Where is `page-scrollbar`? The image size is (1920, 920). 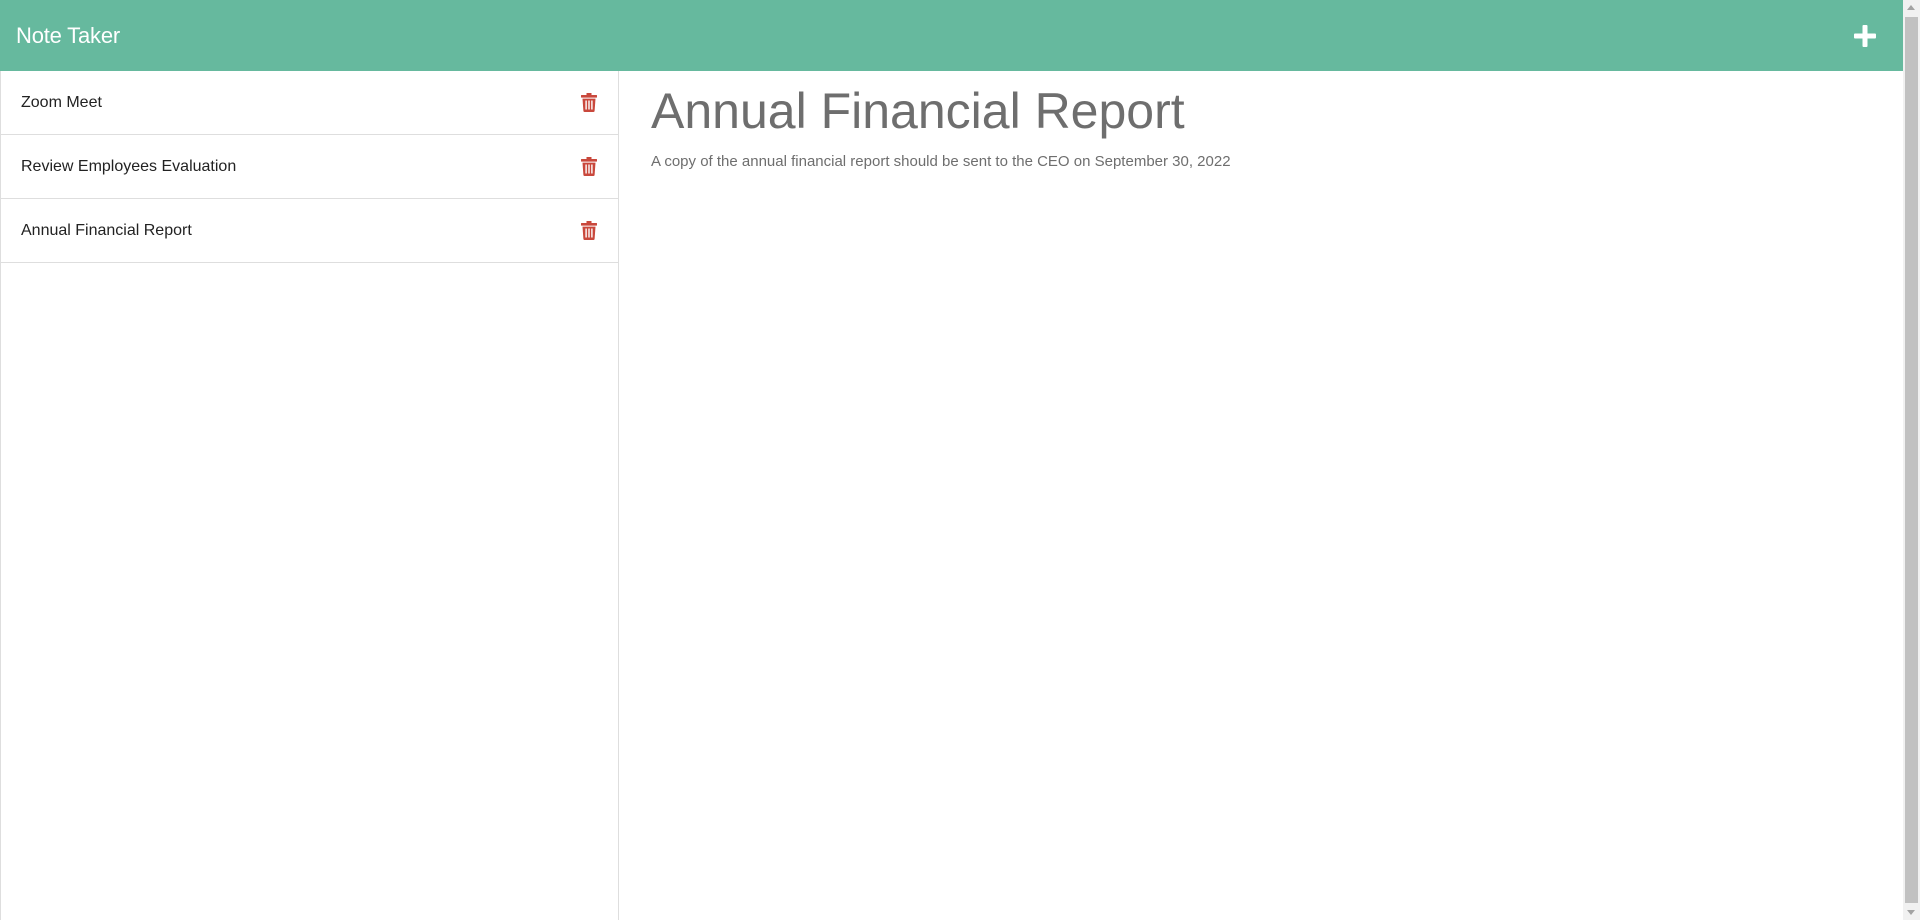
page-scrollbar is located at coordinates (1911, 460).